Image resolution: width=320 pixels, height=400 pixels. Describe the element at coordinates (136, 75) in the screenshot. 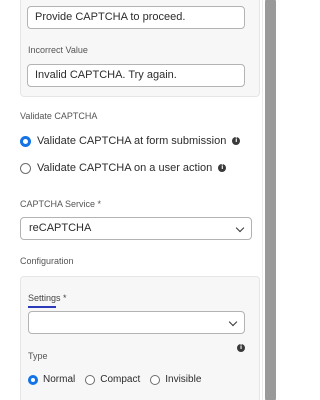

I see `incorrect-message-field: Invalid CAPTCHA. Try again.` at that location.